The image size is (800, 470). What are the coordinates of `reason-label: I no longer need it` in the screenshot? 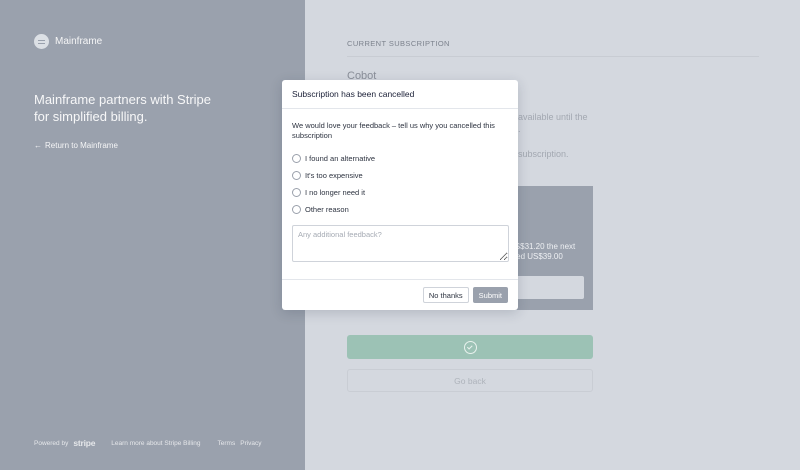 It's located at (335, 192).